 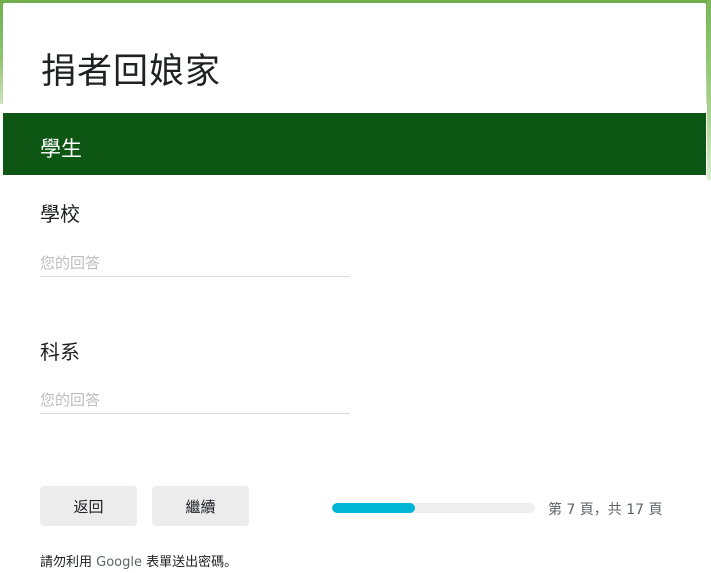 What do you see at coordinates (60, 352) in the screenshot?
I see `question-label-department: 科系` at bounding box center [60, 352].